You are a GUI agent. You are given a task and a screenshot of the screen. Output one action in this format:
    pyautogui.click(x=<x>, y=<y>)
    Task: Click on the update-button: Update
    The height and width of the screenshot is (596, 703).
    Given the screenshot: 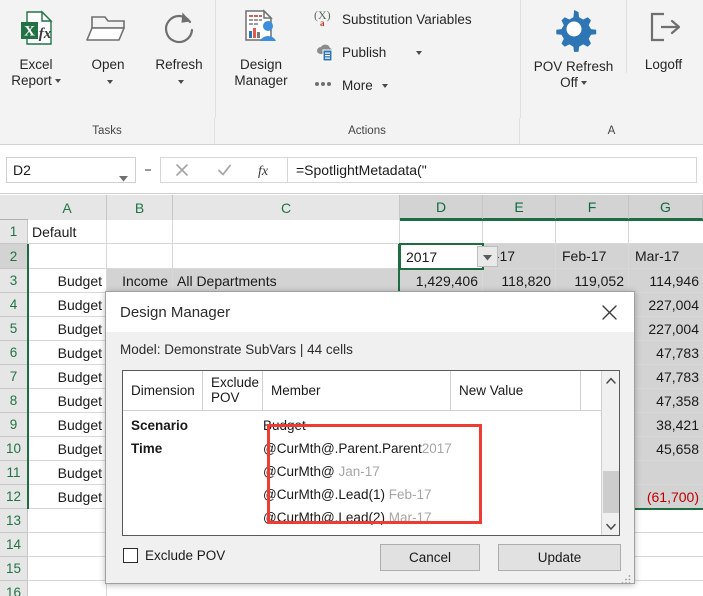 What is the action you would take?
    pyautogui.click(x=559, y=557)
    